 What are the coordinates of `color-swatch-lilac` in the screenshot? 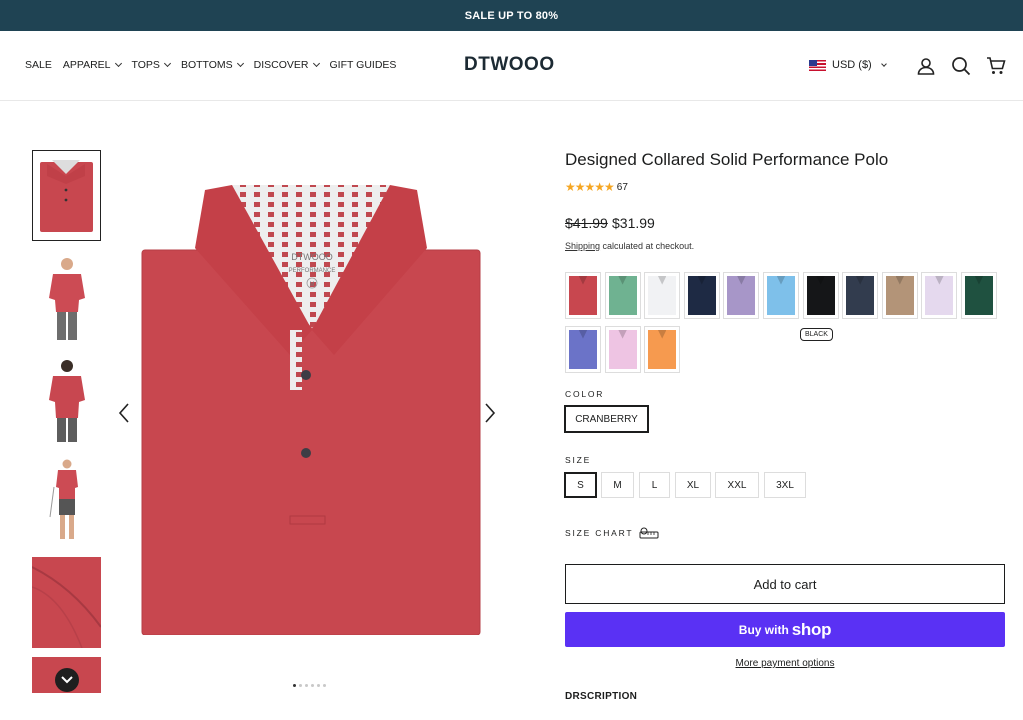 It's located at (939, 295).